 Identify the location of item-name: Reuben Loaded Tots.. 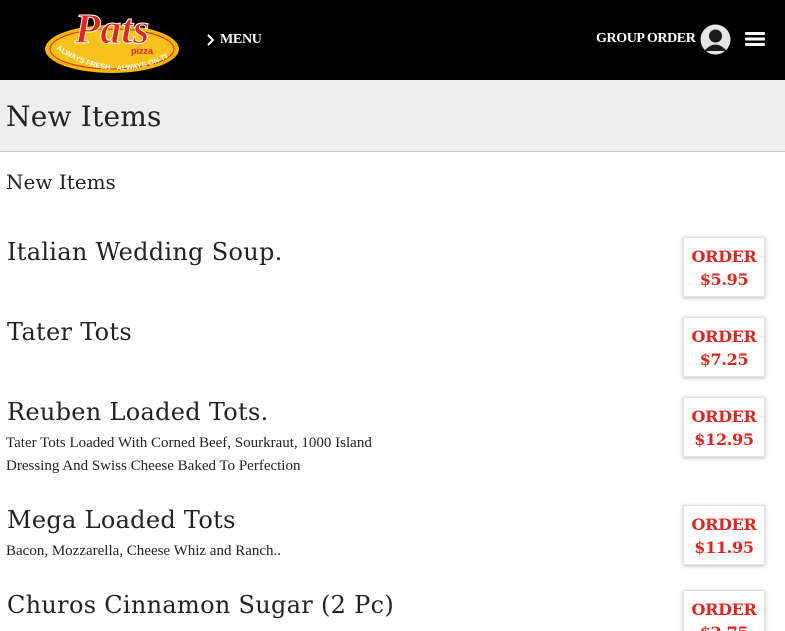
(138, 412).